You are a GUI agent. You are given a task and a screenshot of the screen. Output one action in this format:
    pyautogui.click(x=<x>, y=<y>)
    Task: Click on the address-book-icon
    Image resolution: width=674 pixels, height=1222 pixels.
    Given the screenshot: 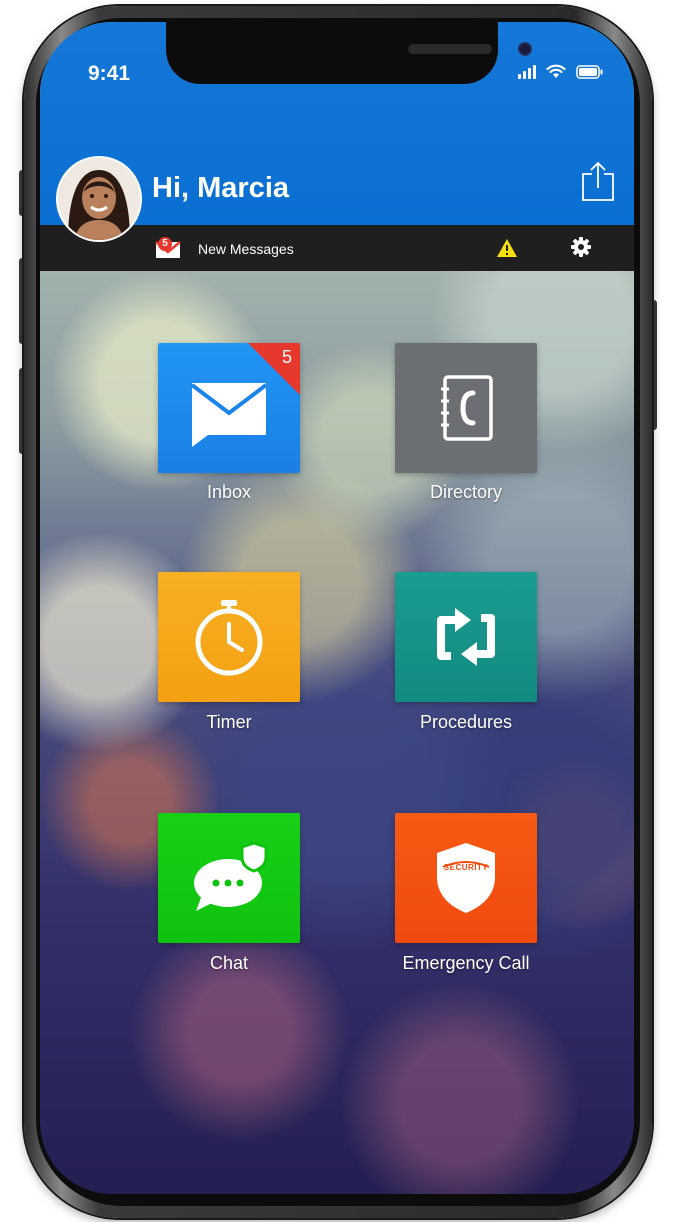 What is the action you would take?
    pyautogui.click(x=467, y=408)
    